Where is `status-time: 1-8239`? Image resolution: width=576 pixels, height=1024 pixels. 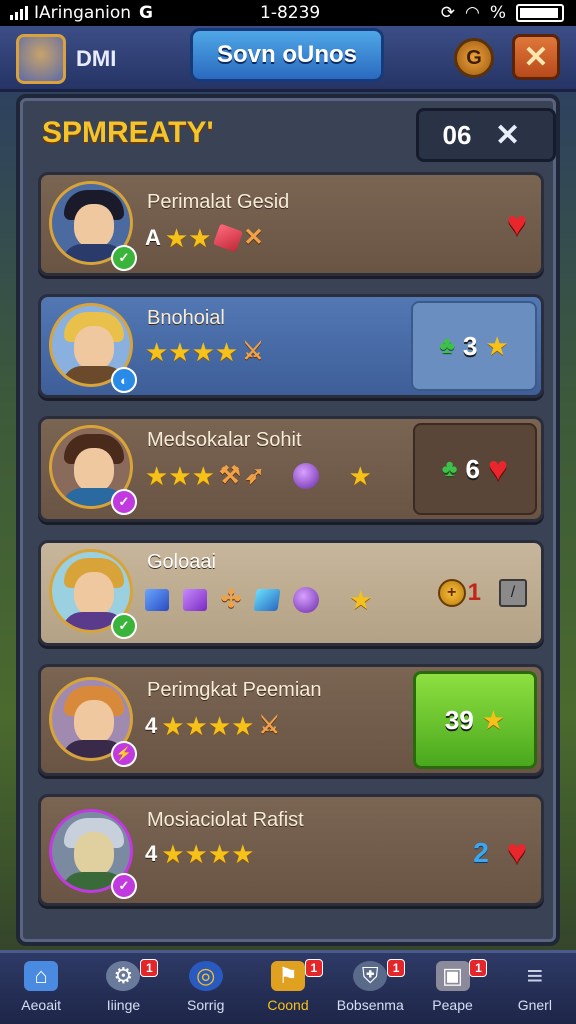 status-time: 1-8239 is located at coordinates (290, 13).